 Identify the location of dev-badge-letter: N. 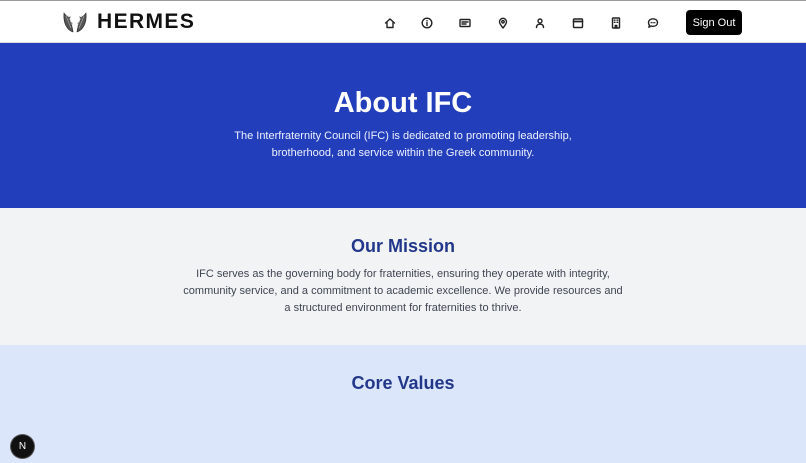
(22, 446).